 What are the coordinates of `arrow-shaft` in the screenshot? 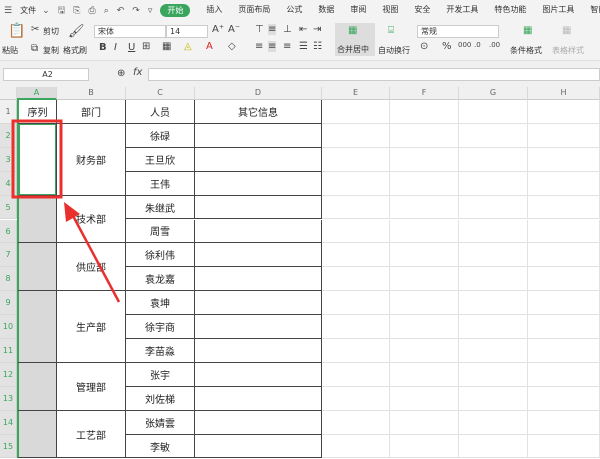 It's located at (95, 258).